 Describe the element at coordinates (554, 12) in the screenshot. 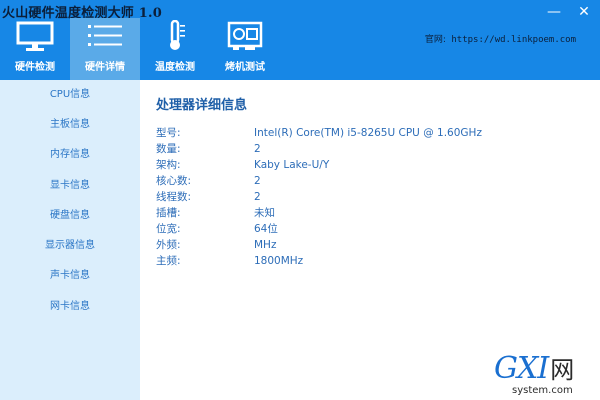

I see `minimize-button: —` at that location.